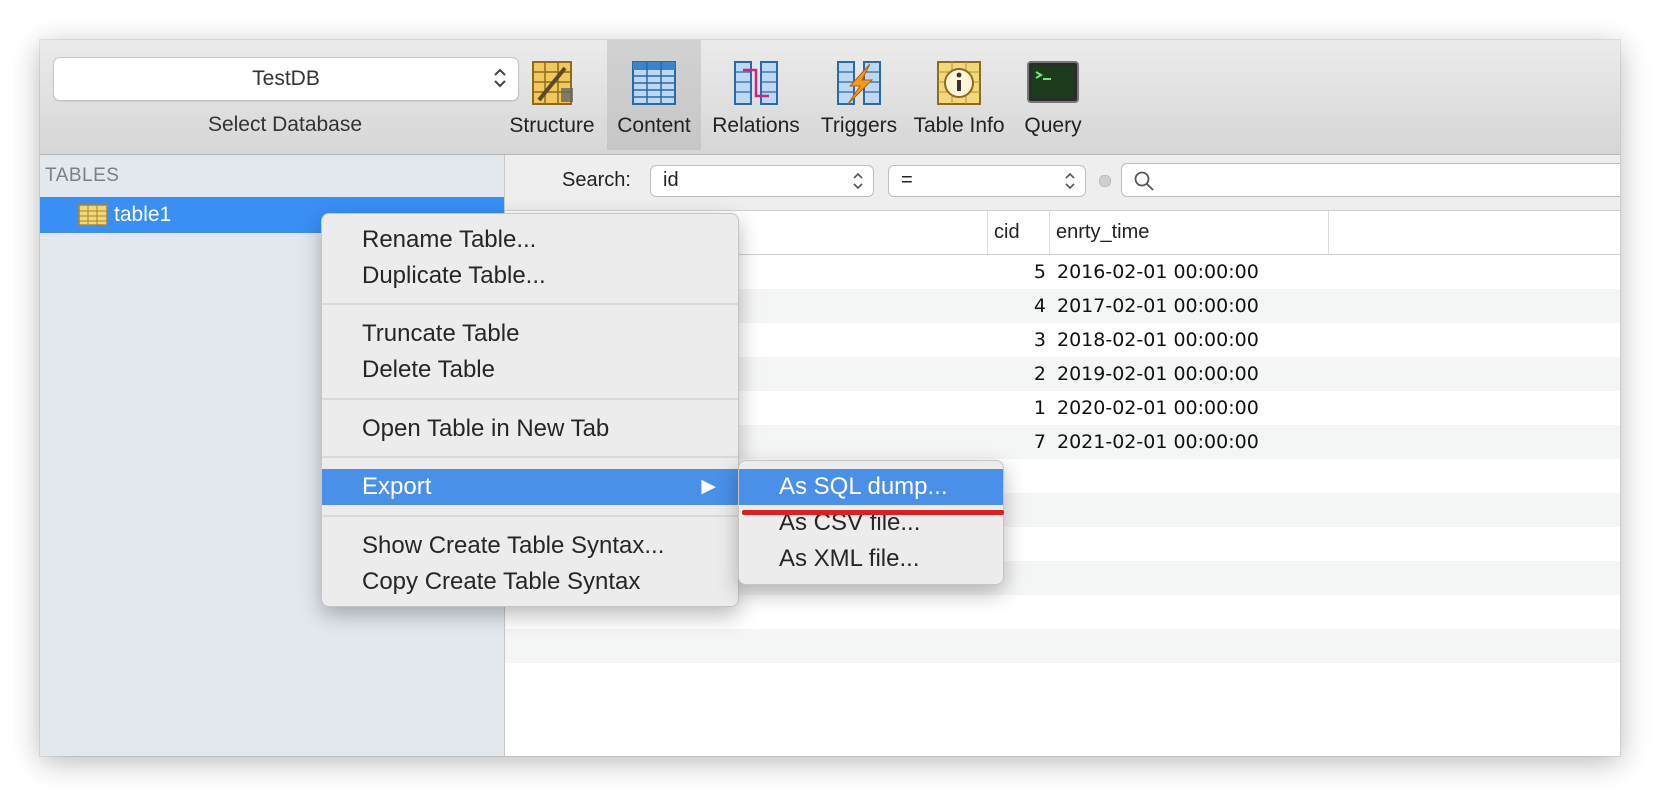 The width and height of the screenshot is (1660, 796). Describe the element at coordinates (859, 83) in the screenshot. I see `triggers-icon` at that location.